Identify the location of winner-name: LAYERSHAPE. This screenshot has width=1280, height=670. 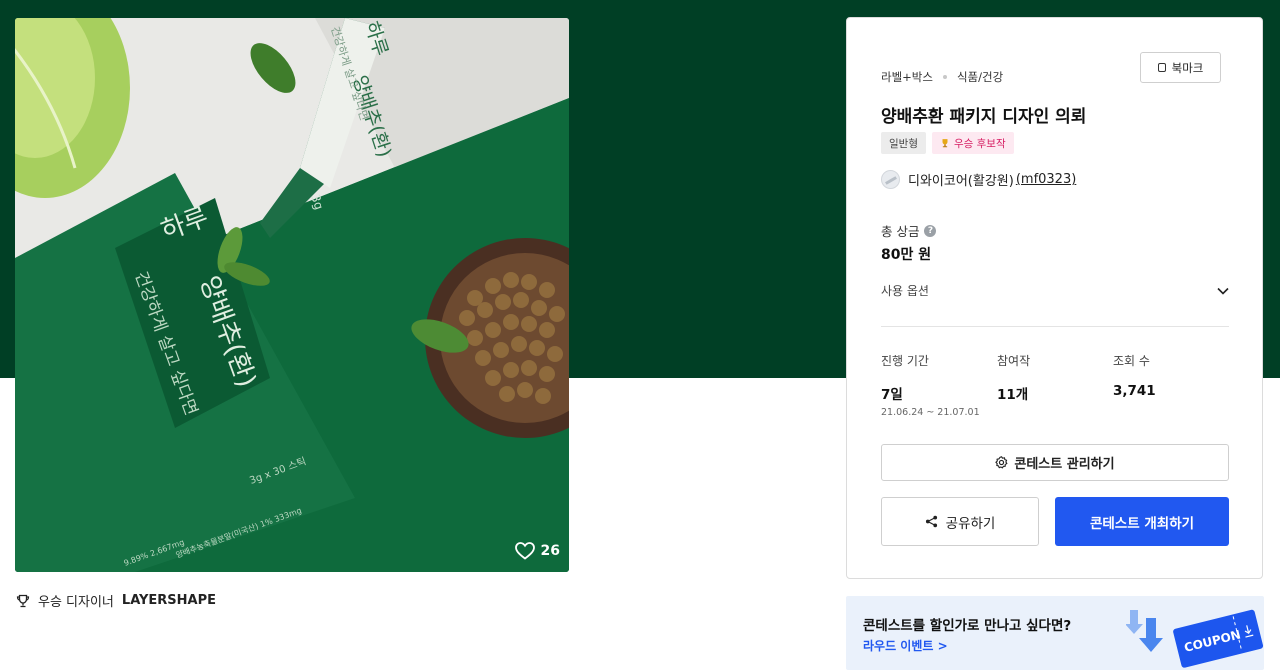
(169, 600).